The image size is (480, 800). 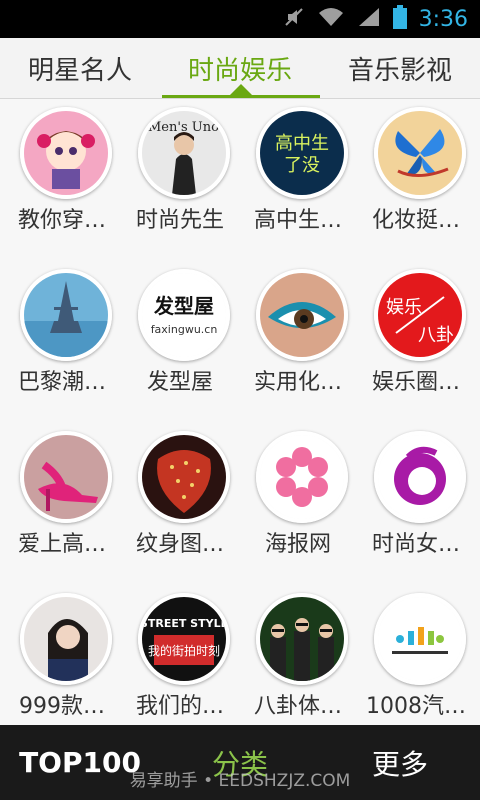 I want to click on faxingwu-logo-avatar: 发型屋 faxingwu.cn, so click(x=184, y=315).